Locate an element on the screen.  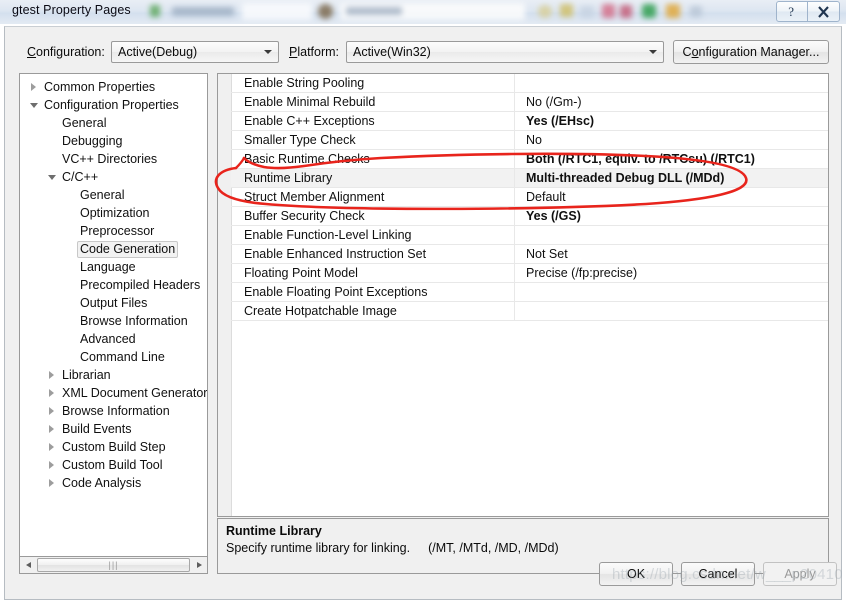
property-value: No (/Gm-) is located at coordinates (671, 102).